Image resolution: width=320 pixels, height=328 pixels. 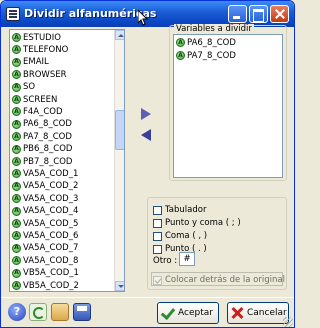 I want to click on comma-checkbox, so click(x=157, y=236).